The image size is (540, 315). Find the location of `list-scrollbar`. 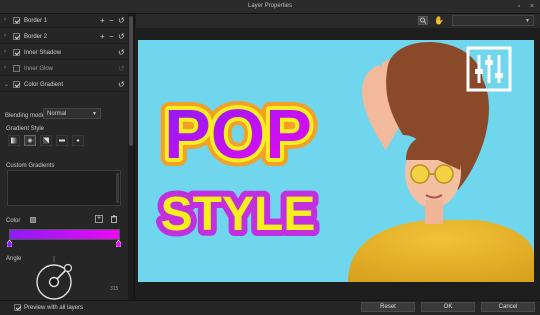

list-scrollbar is located at coordinates (117, 188).